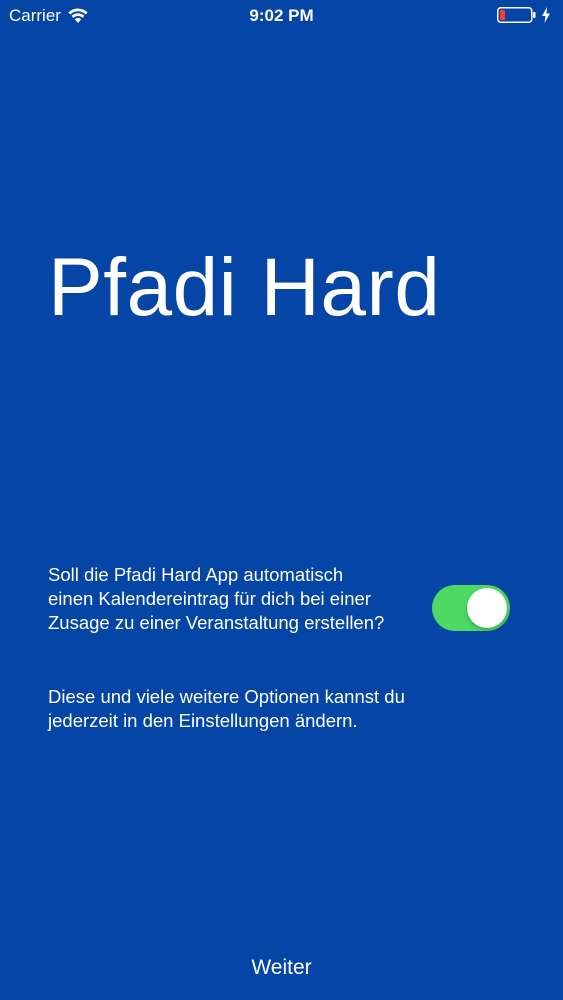 The width and height of the screenshot is (563, 1000). What do you see at coordinates (546, 15) in the screenshot?
I see `charging-bolt-icon` at bounding box center [546, 15].